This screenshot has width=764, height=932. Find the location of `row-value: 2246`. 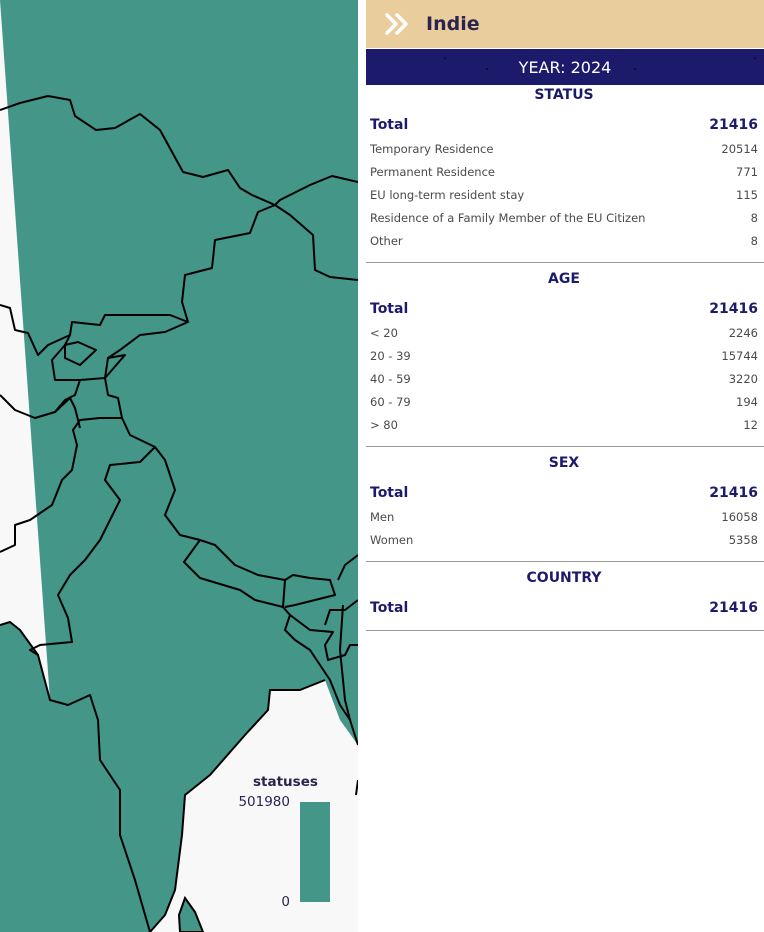

row-value: 2246 is located at coordinates (743, 332).